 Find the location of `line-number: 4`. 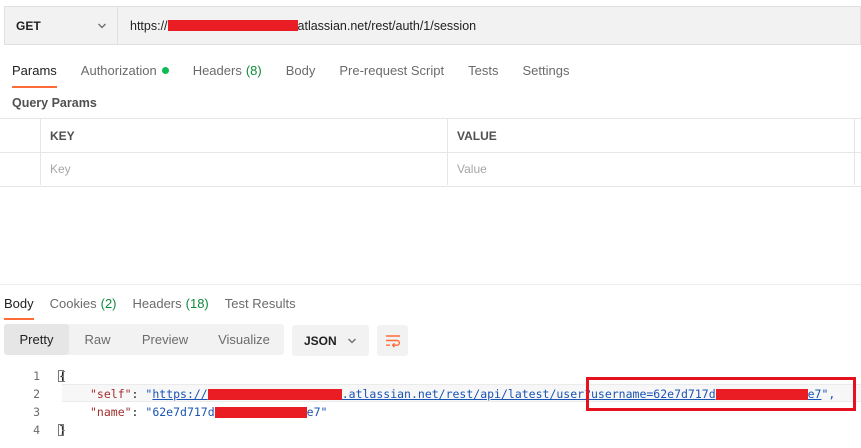

line-number: 4 is located at coordinates (36, 430).